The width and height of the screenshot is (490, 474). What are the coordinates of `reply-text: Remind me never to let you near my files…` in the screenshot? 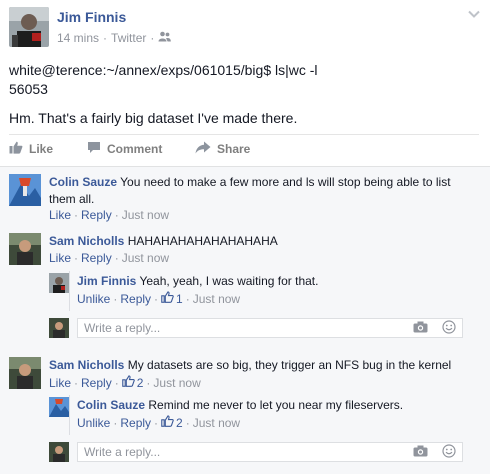 It's located at (276, 405).